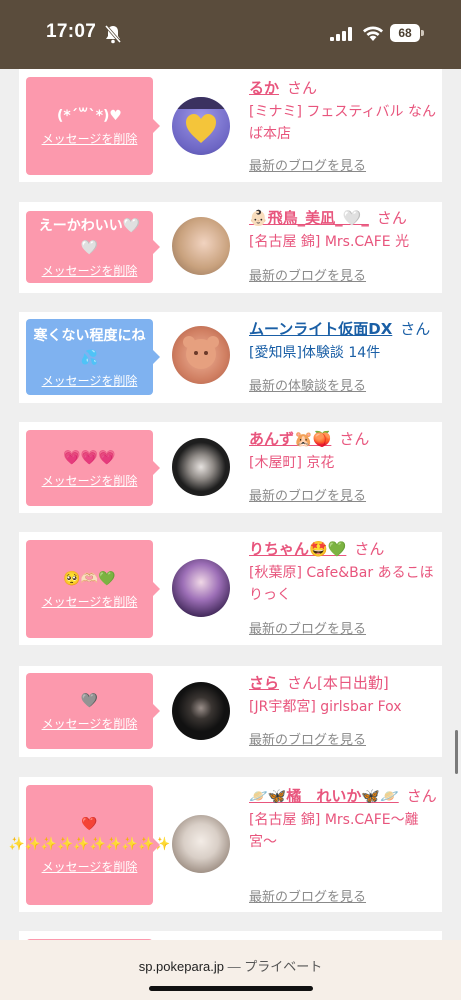 This screenshot has width=461, height=1000. I want to click on message-bubble: 🥺🫶🏻💚 メッセージを削除, so click(93, 589).